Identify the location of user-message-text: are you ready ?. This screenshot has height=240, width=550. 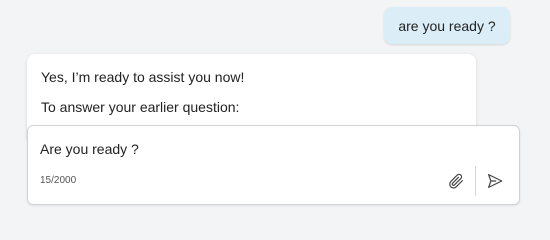
(447, 25).